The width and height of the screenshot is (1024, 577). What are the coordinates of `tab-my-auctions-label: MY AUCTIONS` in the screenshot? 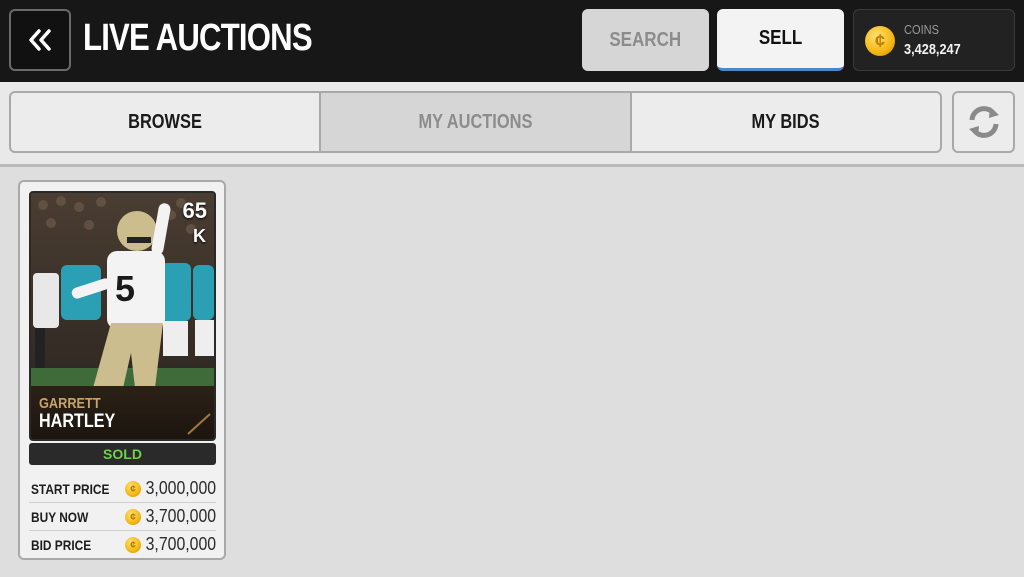 It's located at (475, 121).